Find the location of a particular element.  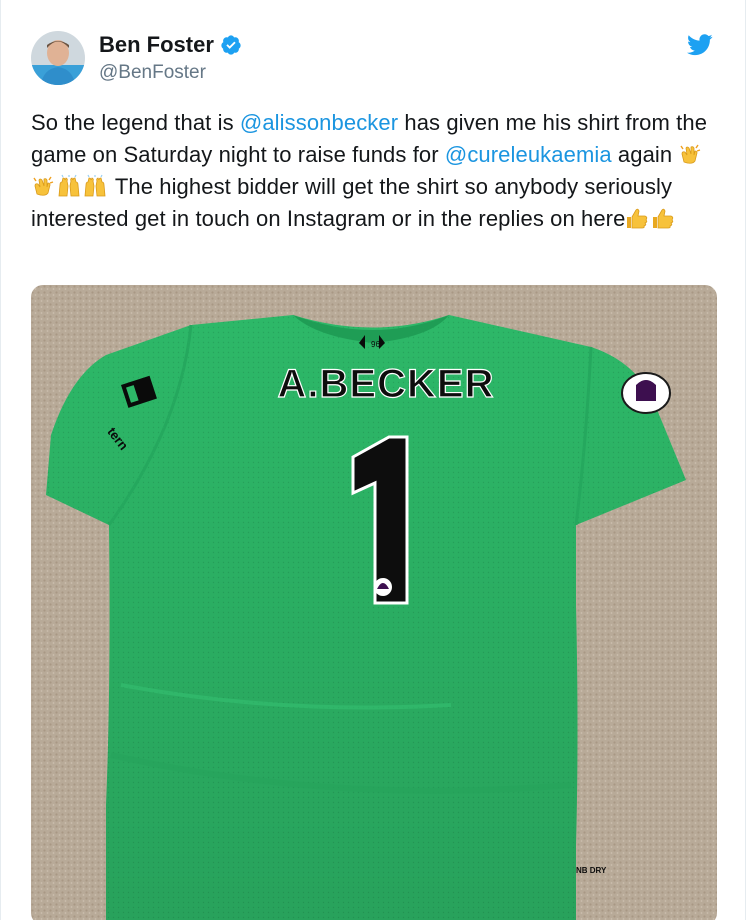

mention-link: @cureleukaemia is located at coordinates (528, 154).